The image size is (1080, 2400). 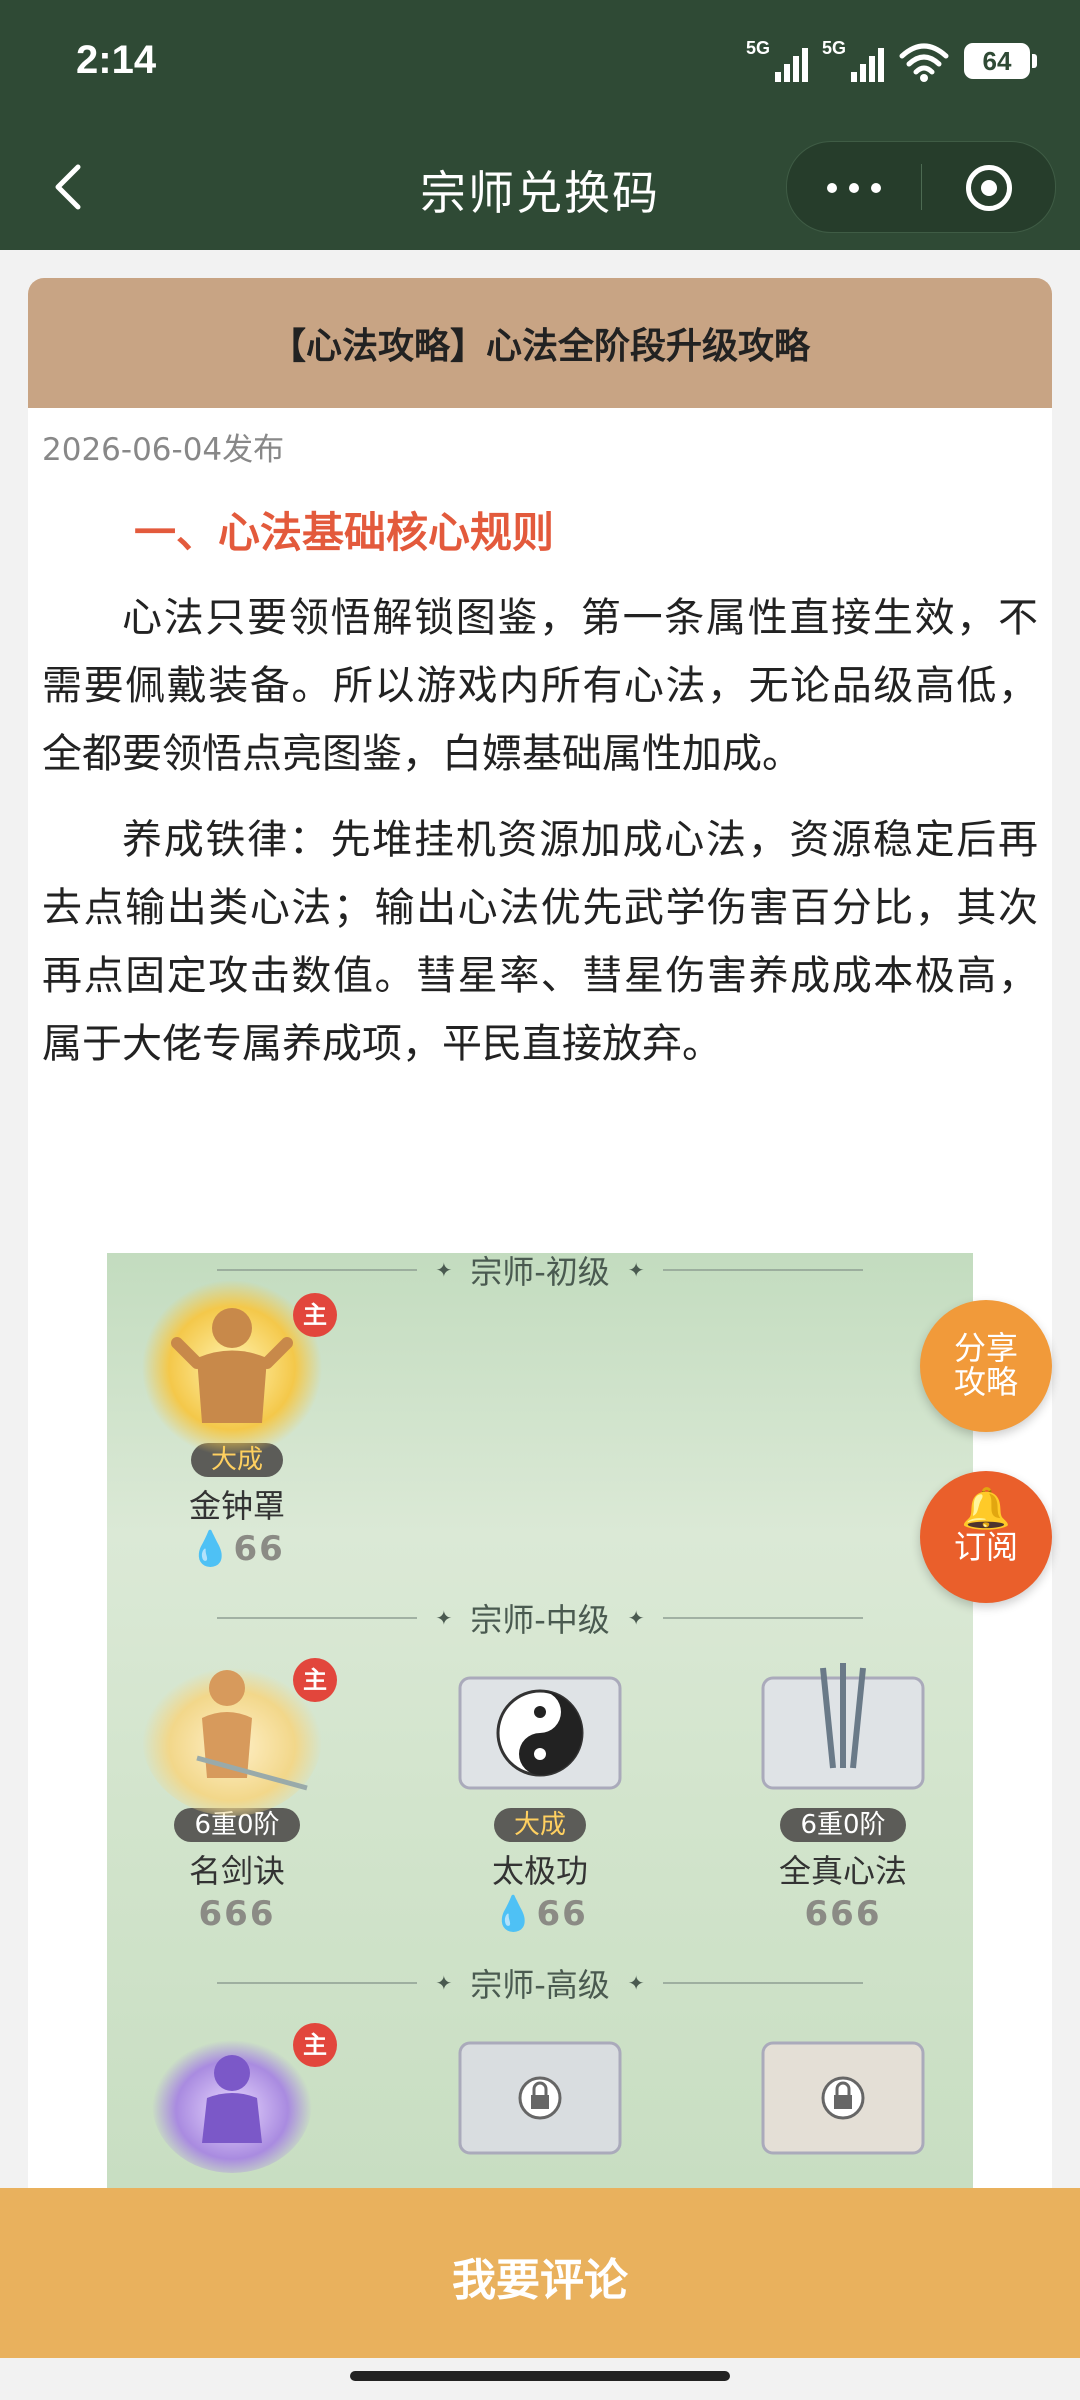 What do you see at coordinates (116, 60) in the screenshot?
I see `status-time: 2:14` at bounding box center [116, 60].